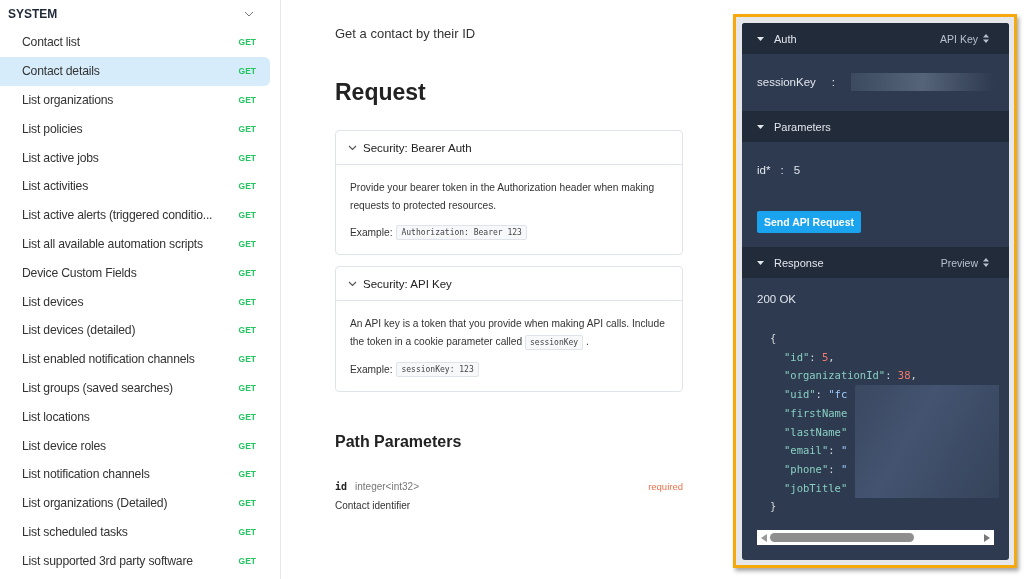 The width and height of the screenshot is (1035, 579). What do you see at coordinates (341, 486) in the screenshot?
I see `param-name: id` at bounding box center [341, 486].